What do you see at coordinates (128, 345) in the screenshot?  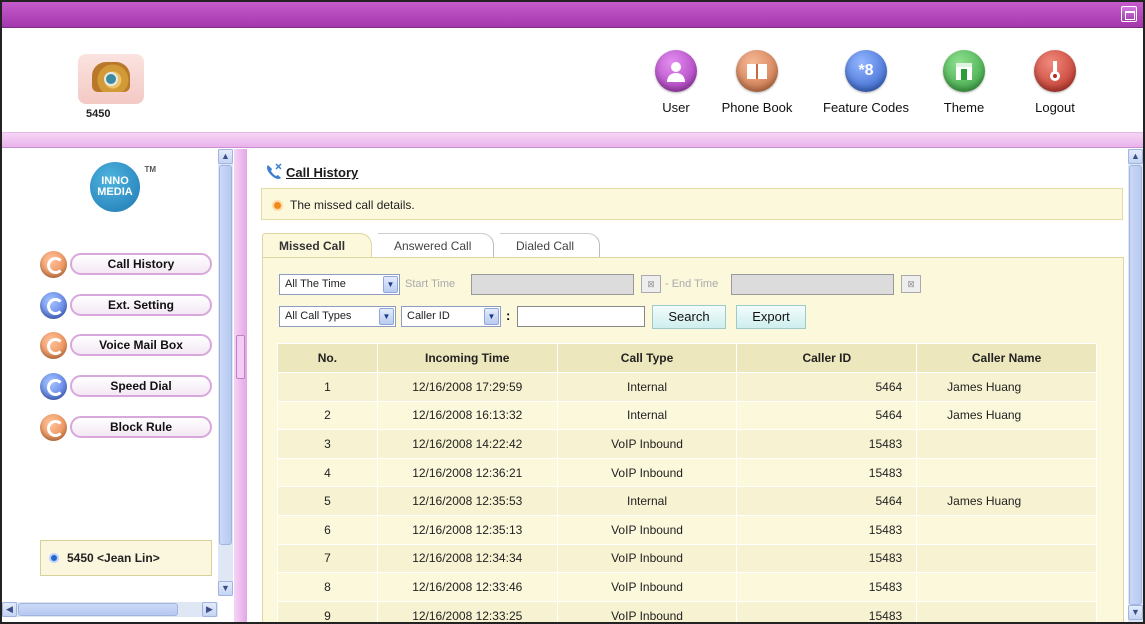 I see `sidebar-item-voice-mail-box: Voice Mail Box` at bounding box center [128, 345].